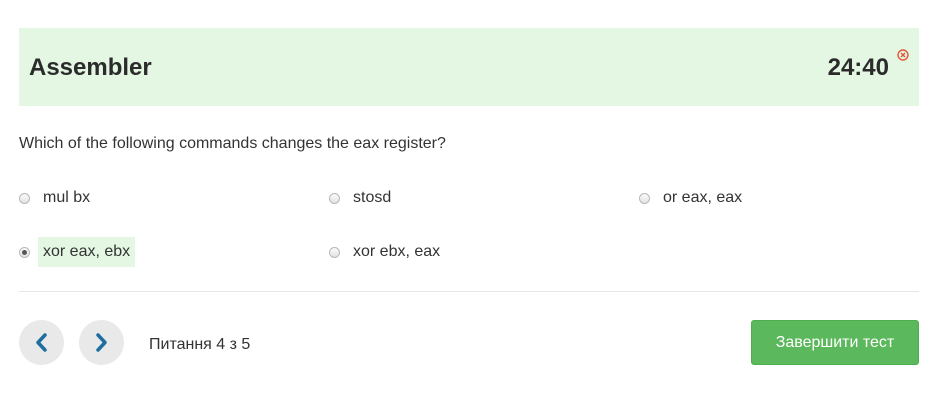 This screenshot has width=935, height=401. I want to click on chevron-left-icon, so click(41, 342).